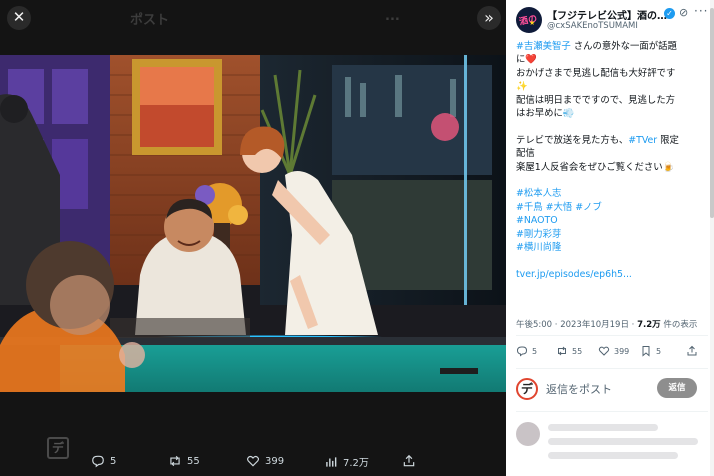 This screenshot has height=476, width=714. Describe the element at coordinates (622, 351) in the screenshot. I see `like-count: 399` at that location.